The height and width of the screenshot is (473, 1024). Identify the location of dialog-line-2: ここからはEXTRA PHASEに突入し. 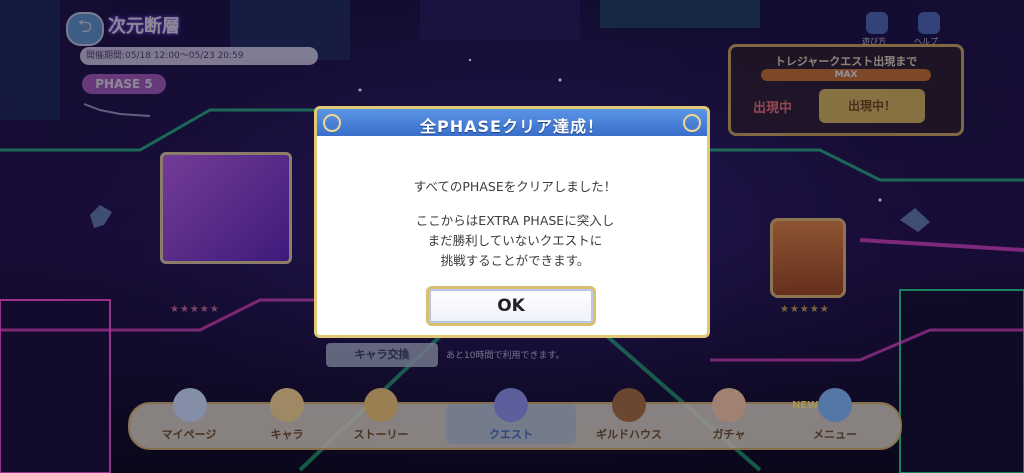
(515, 220).